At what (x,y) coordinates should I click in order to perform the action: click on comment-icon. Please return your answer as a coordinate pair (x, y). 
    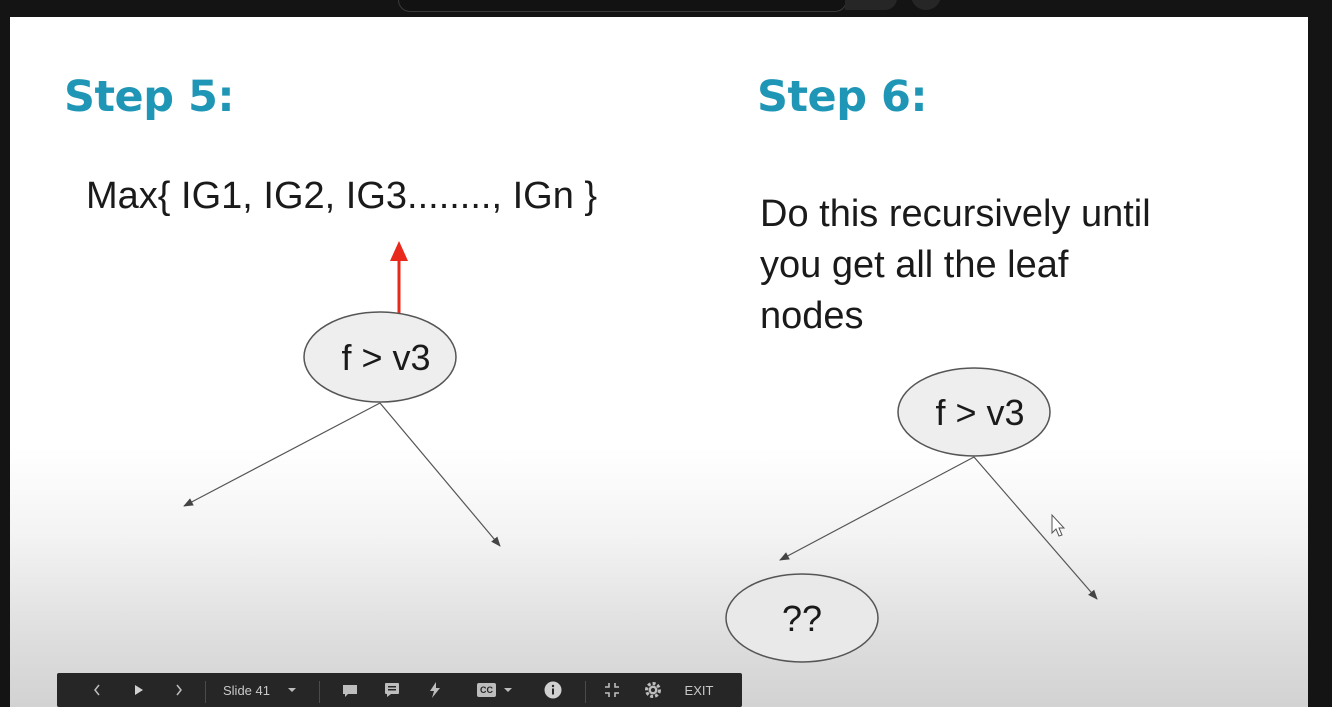
    Looking at the image, I should click on (392, 690).